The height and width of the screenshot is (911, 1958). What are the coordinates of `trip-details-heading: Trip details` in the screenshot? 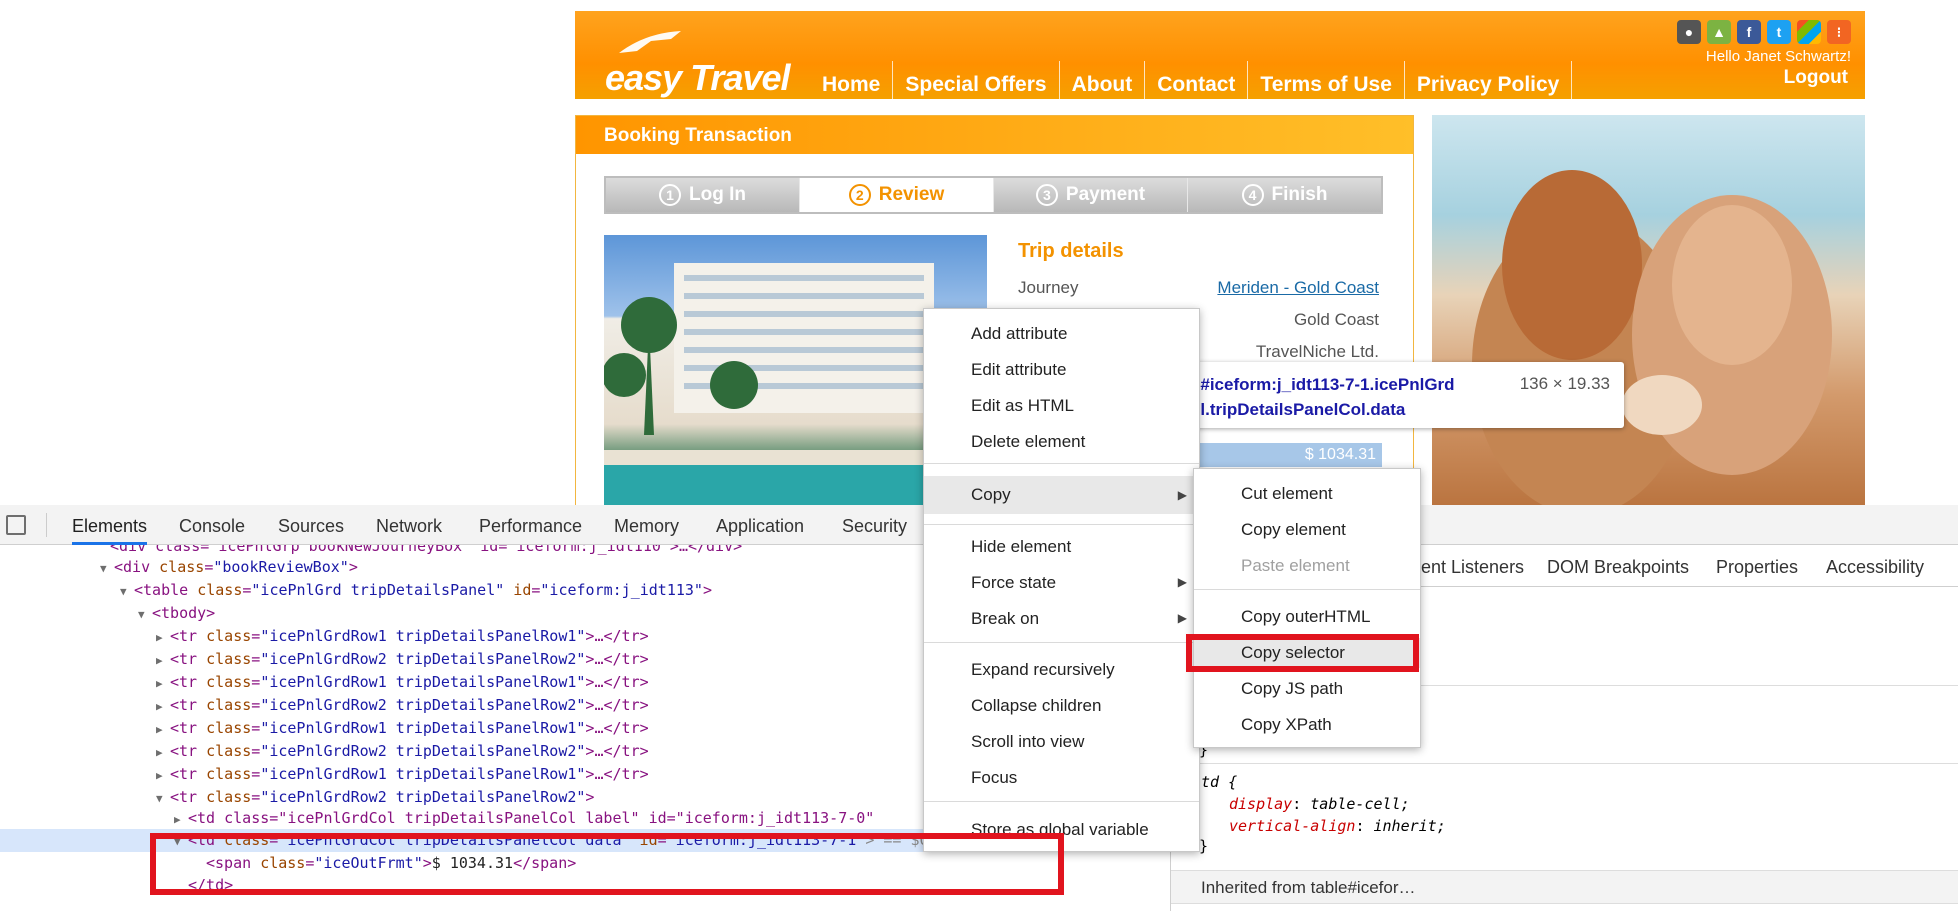 It's located at (1071, 251).